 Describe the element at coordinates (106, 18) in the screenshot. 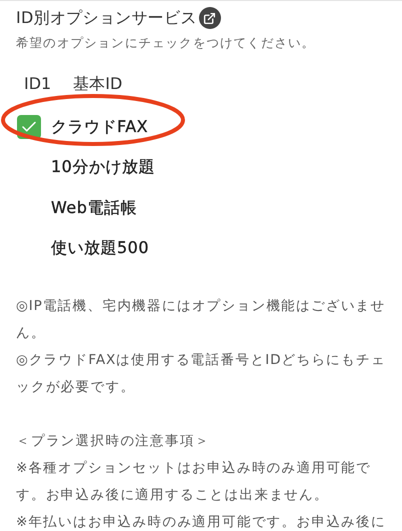

I see `section-title: ID別オプションサービス` at that location.